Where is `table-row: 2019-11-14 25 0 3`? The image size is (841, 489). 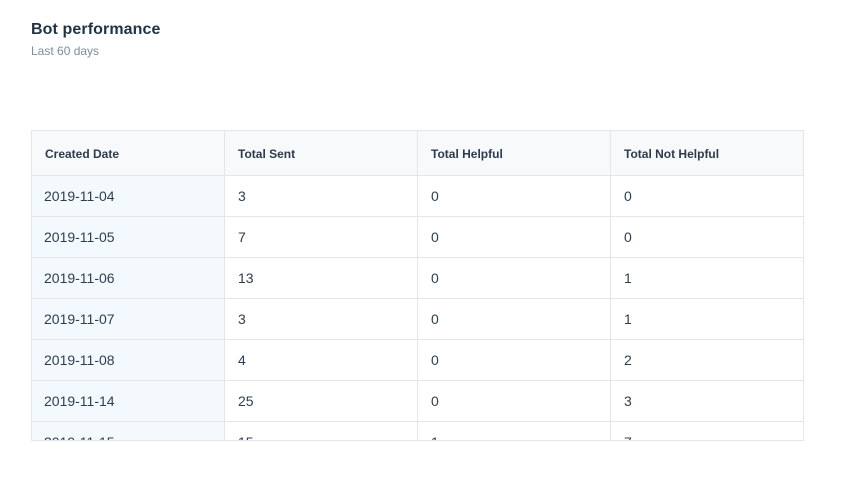
table-row: 2019-11-14 25 0 3 is located at coordinates (417, 401).